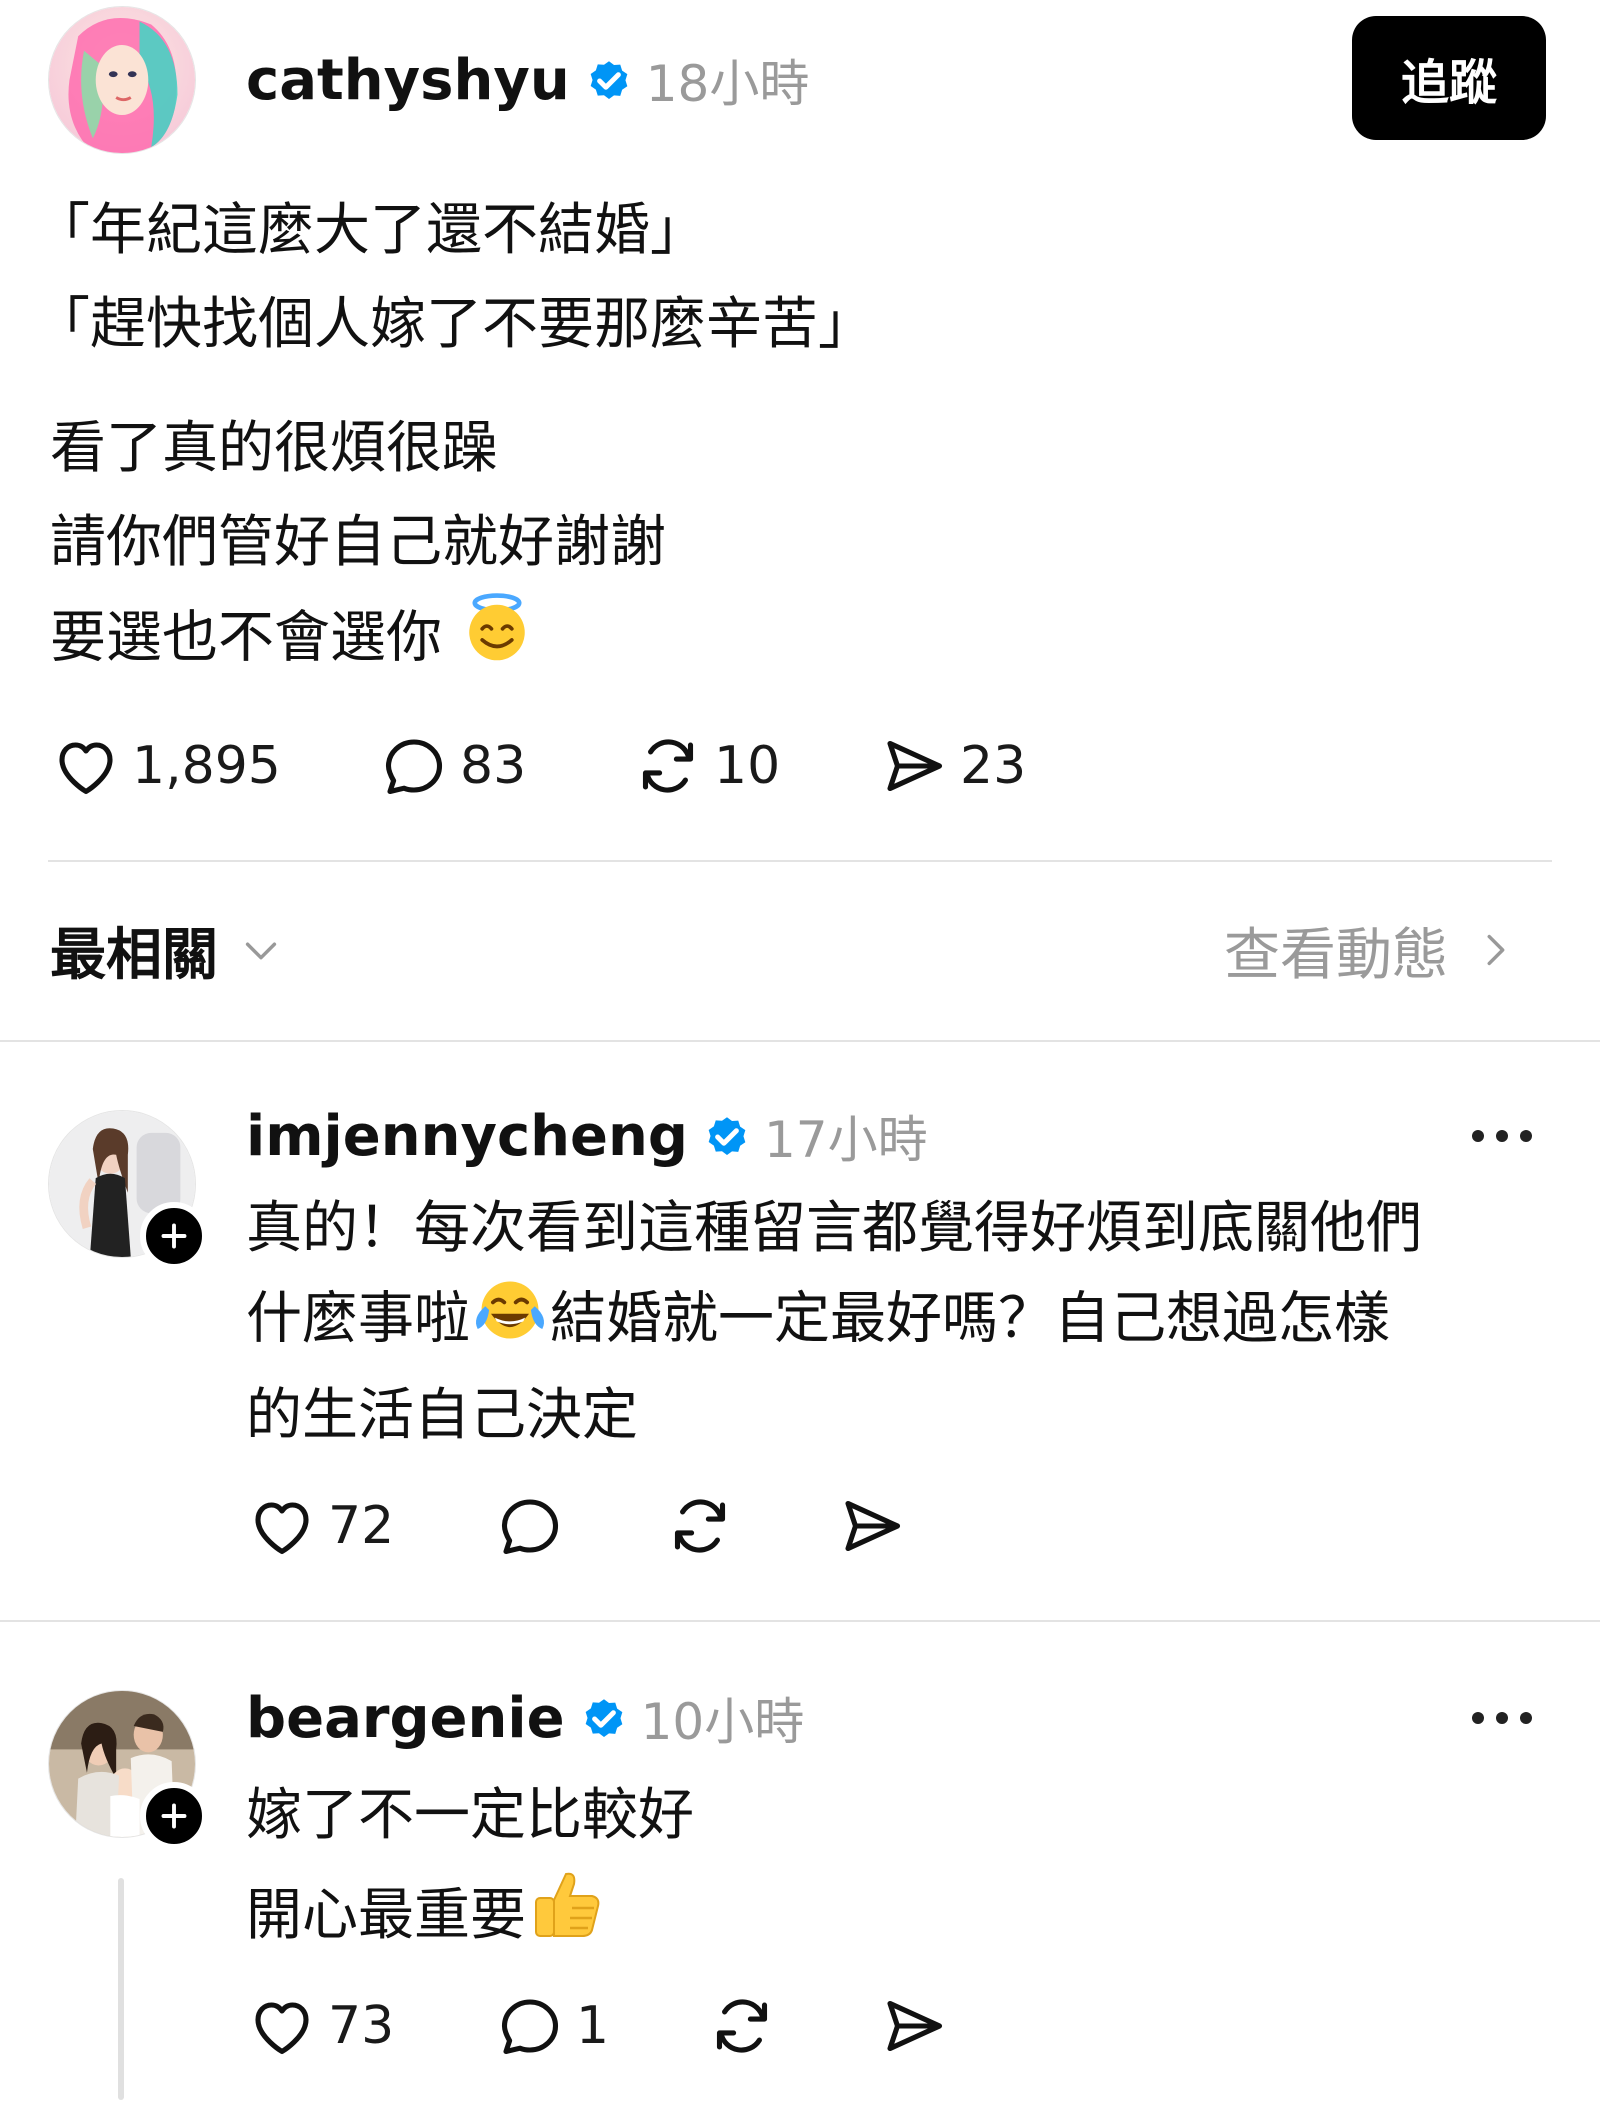 The width and height of the screenshot is (1600, 2125). What do you see at coordinates (1496, 950) in the screenshot?
I see `chevron-right-icon` at bounding box center [1496, 950].